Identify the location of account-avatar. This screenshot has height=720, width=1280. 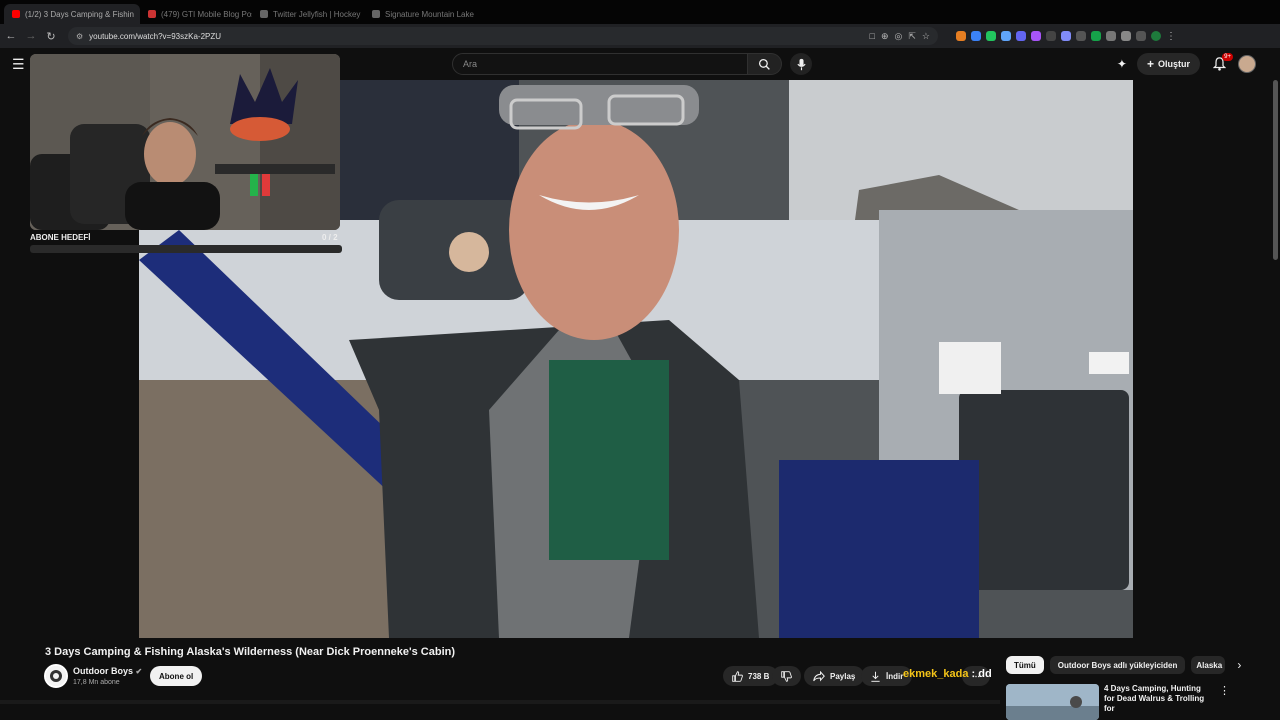
(1247, 64).